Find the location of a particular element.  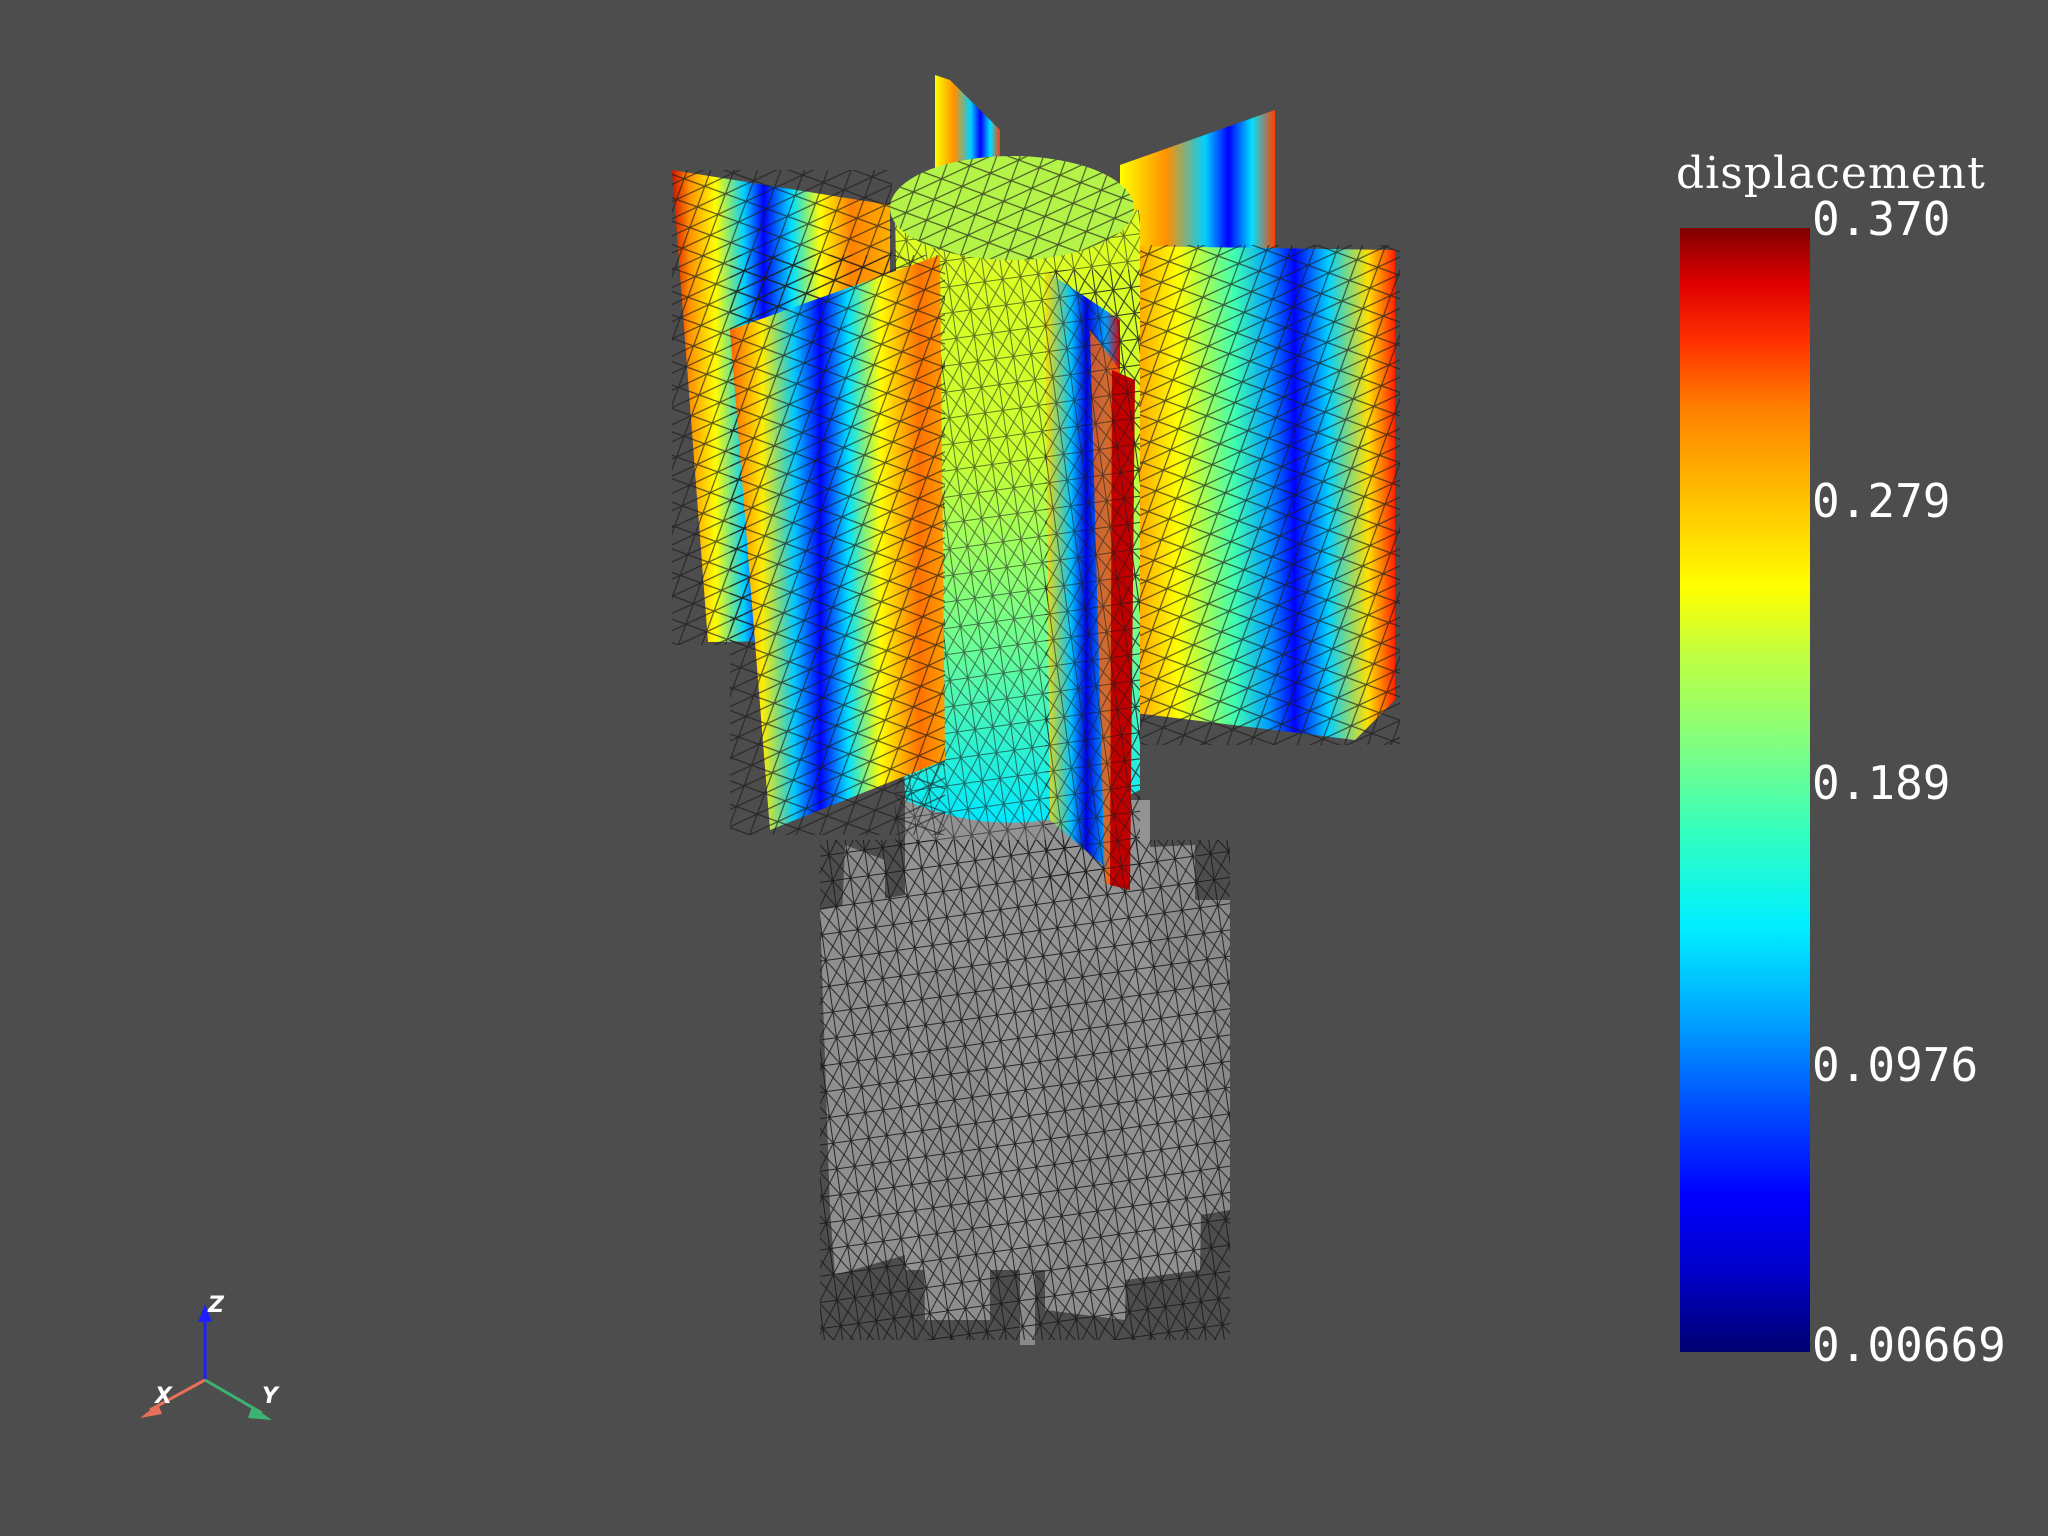

axes-orientation-widget: Z X Y is located at coordinates (210, 1356).